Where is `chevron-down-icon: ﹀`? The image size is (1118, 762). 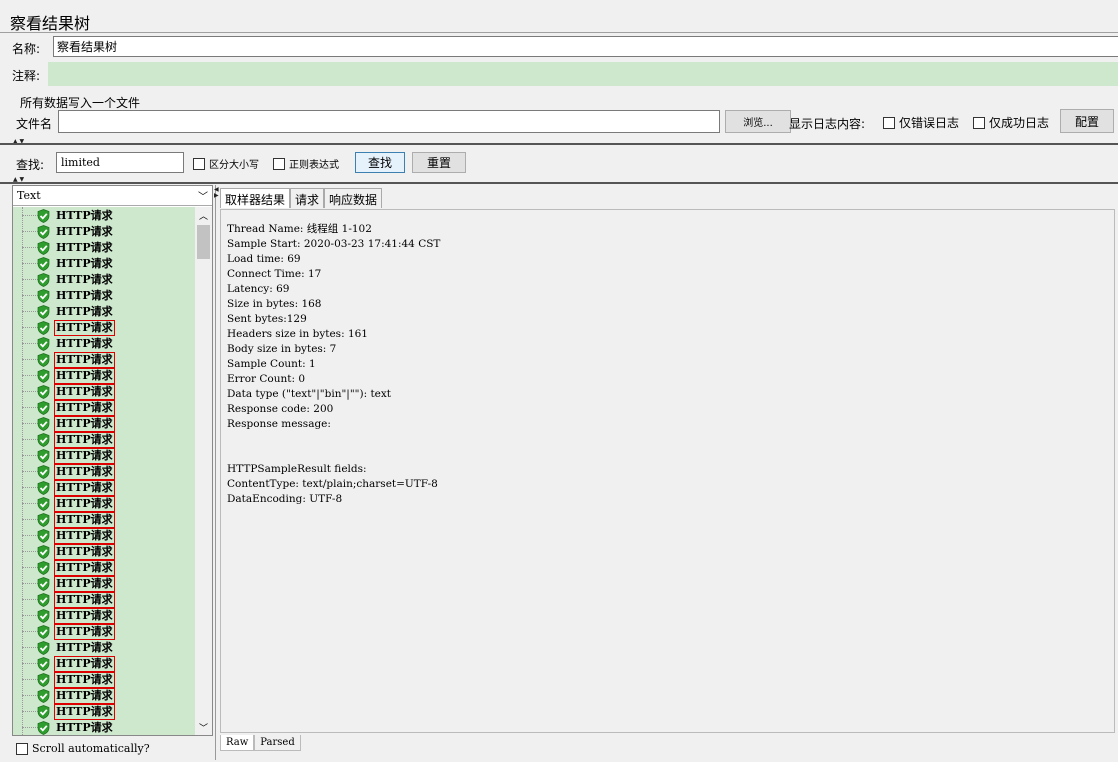 chevron-down-icon: ﹀ is located at coordinates (203, 195).